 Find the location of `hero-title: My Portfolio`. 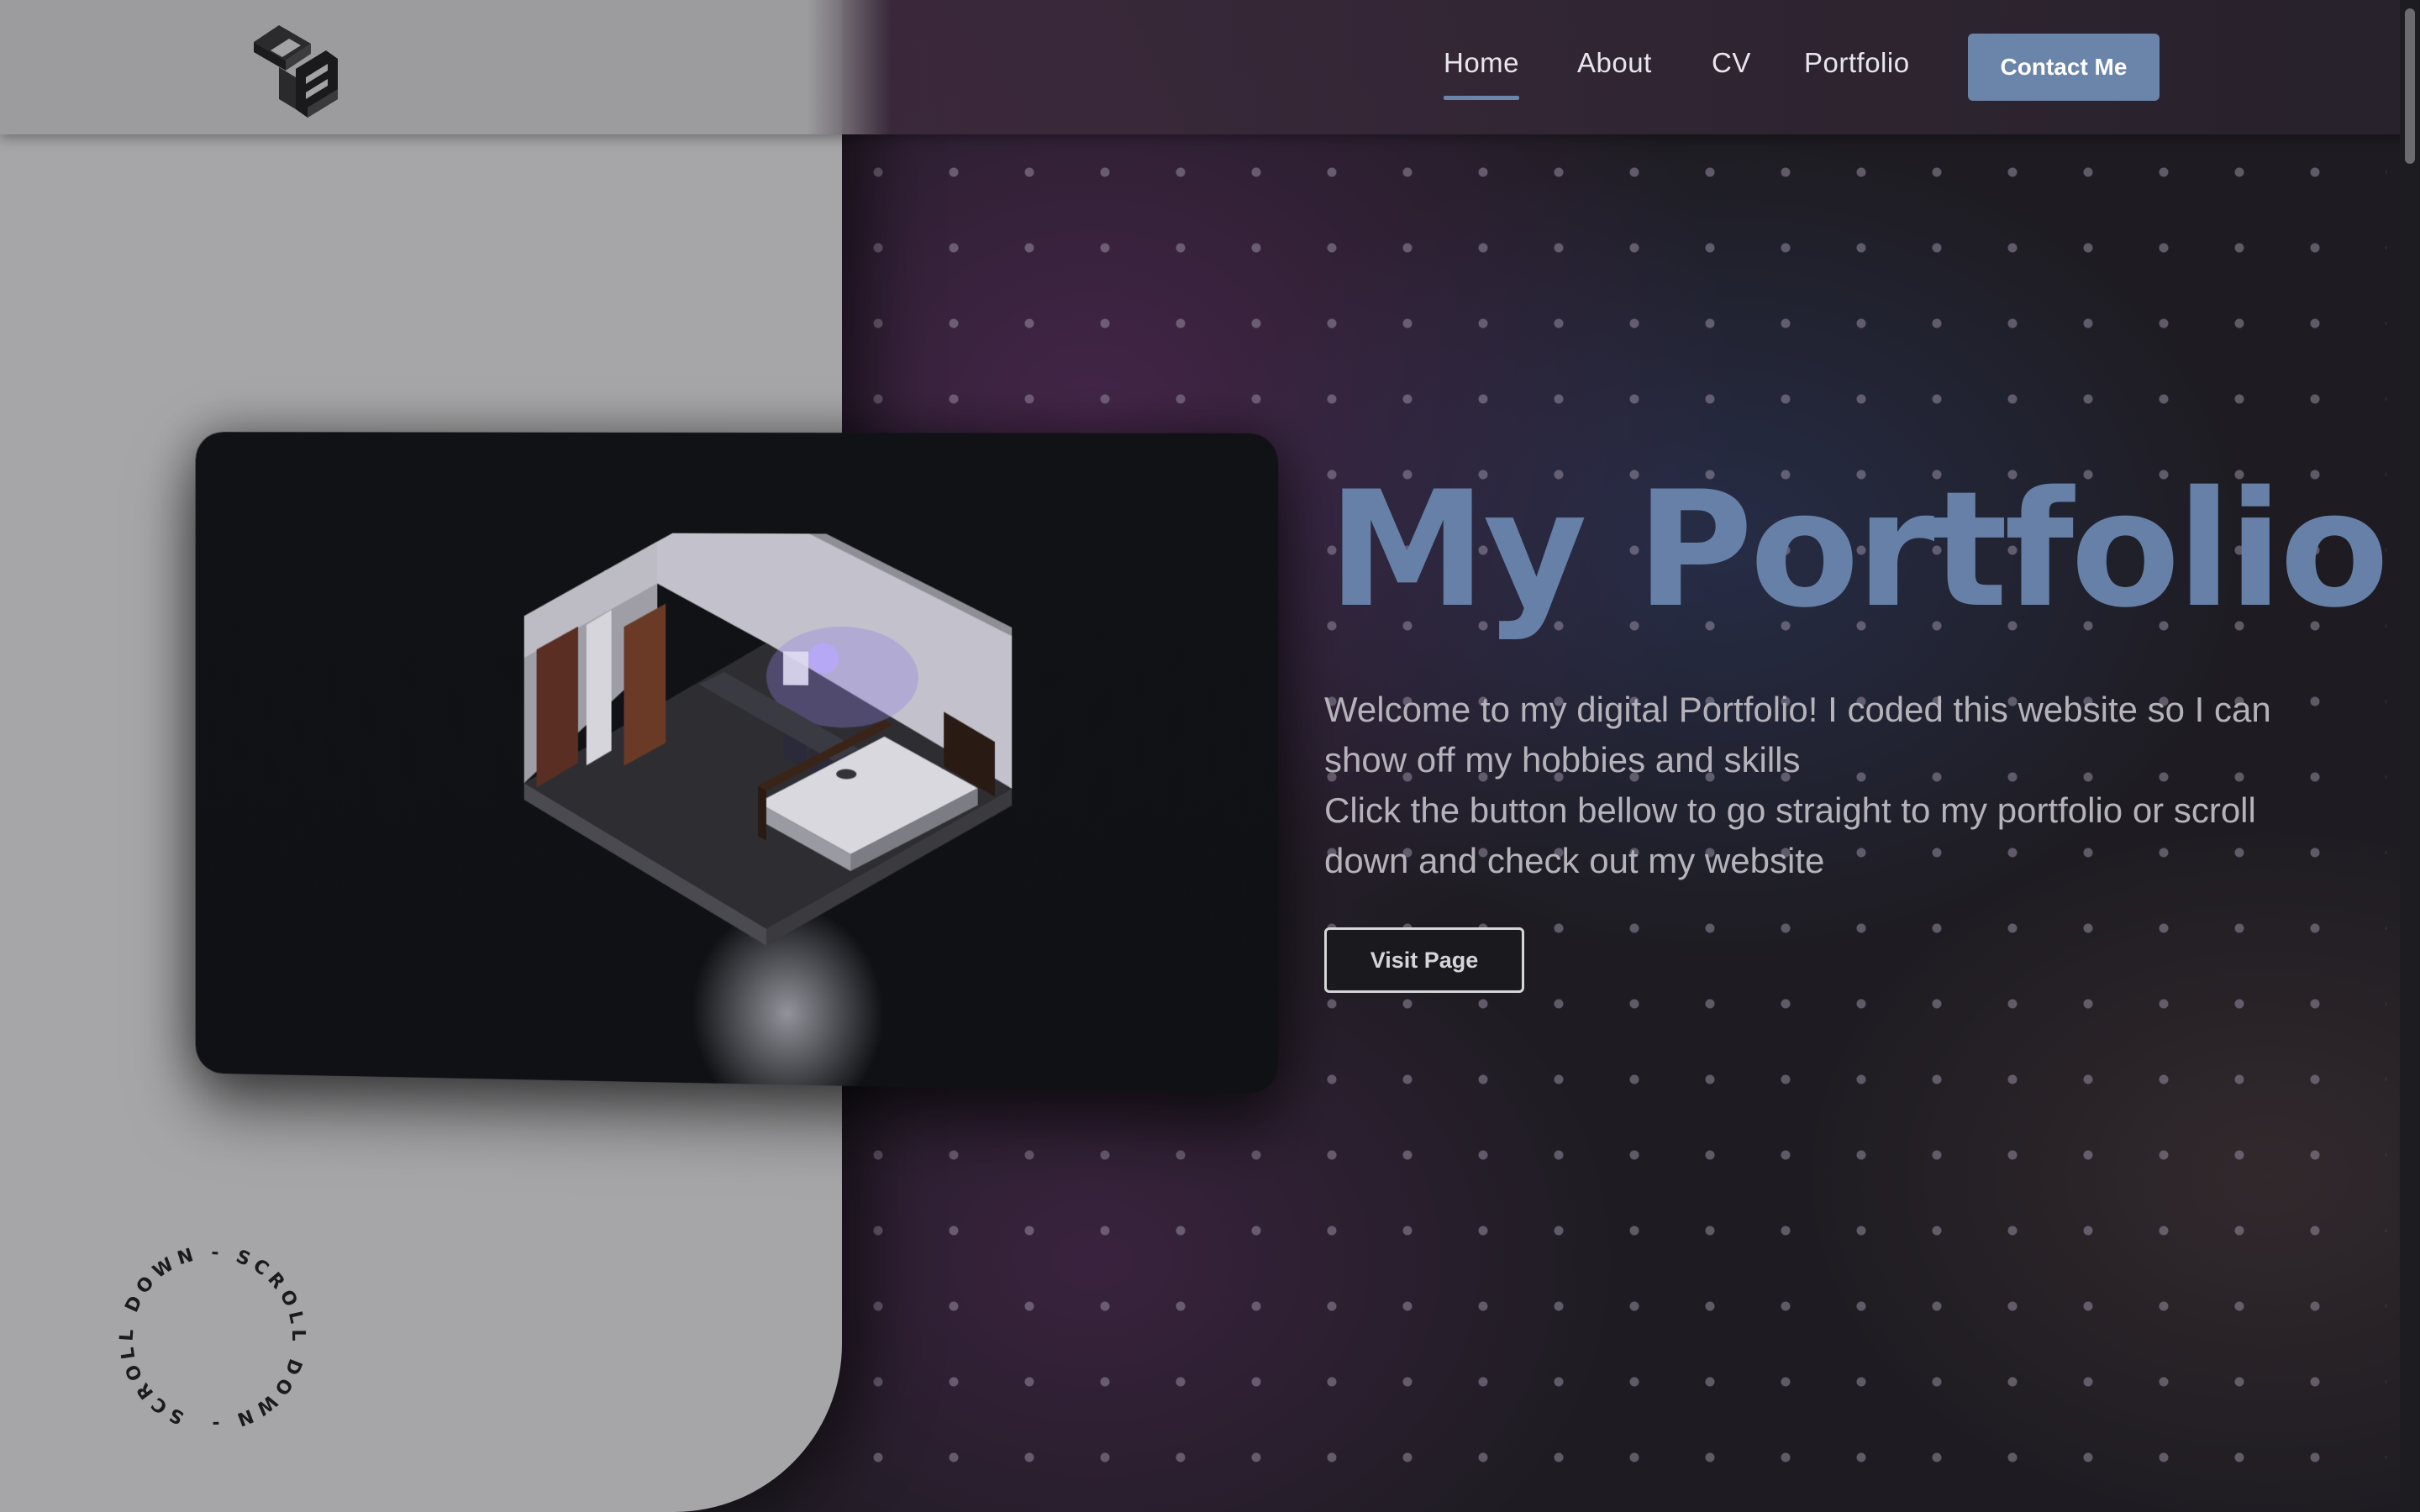

hero-title: My Portfolio is located at coordinates (1832, 550).